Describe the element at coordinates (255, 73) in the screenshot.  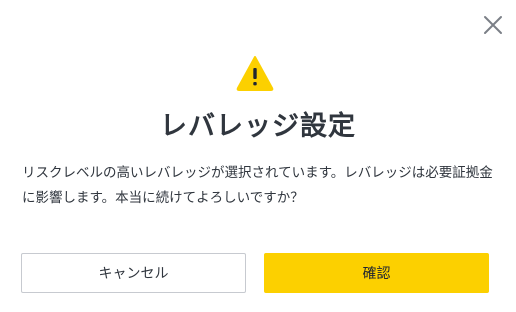
I see `warning-triangle-icon` at that location.